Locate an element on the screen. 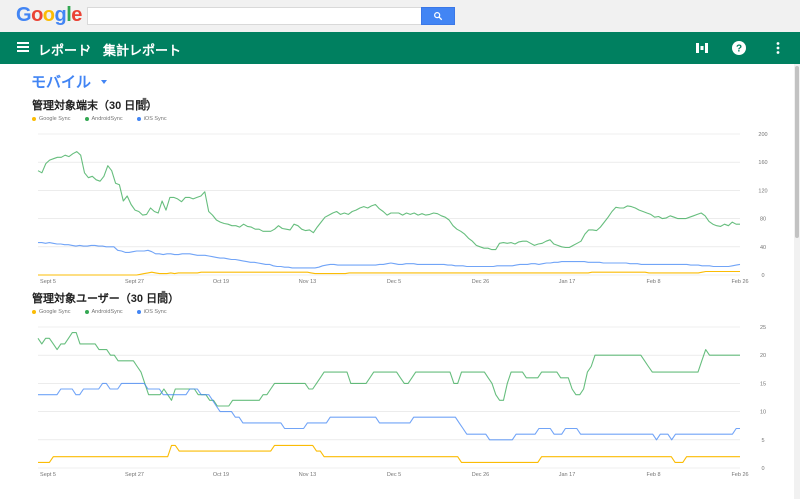  y-tick-label: 40 is located at coordinates (763, 248).